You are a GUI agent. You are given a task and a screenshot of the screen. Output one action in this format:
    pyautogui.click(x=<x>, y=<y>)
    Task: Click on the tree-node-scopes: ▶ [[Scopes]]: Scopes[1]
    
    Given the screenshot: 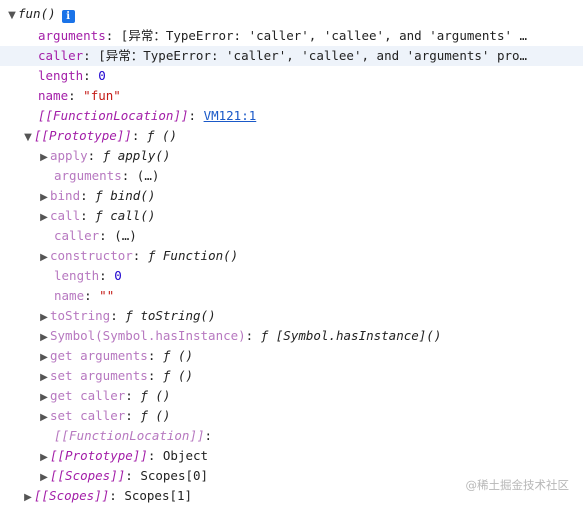 What is the action you would take?
    pyautogui.click(x=107, y=496)
    